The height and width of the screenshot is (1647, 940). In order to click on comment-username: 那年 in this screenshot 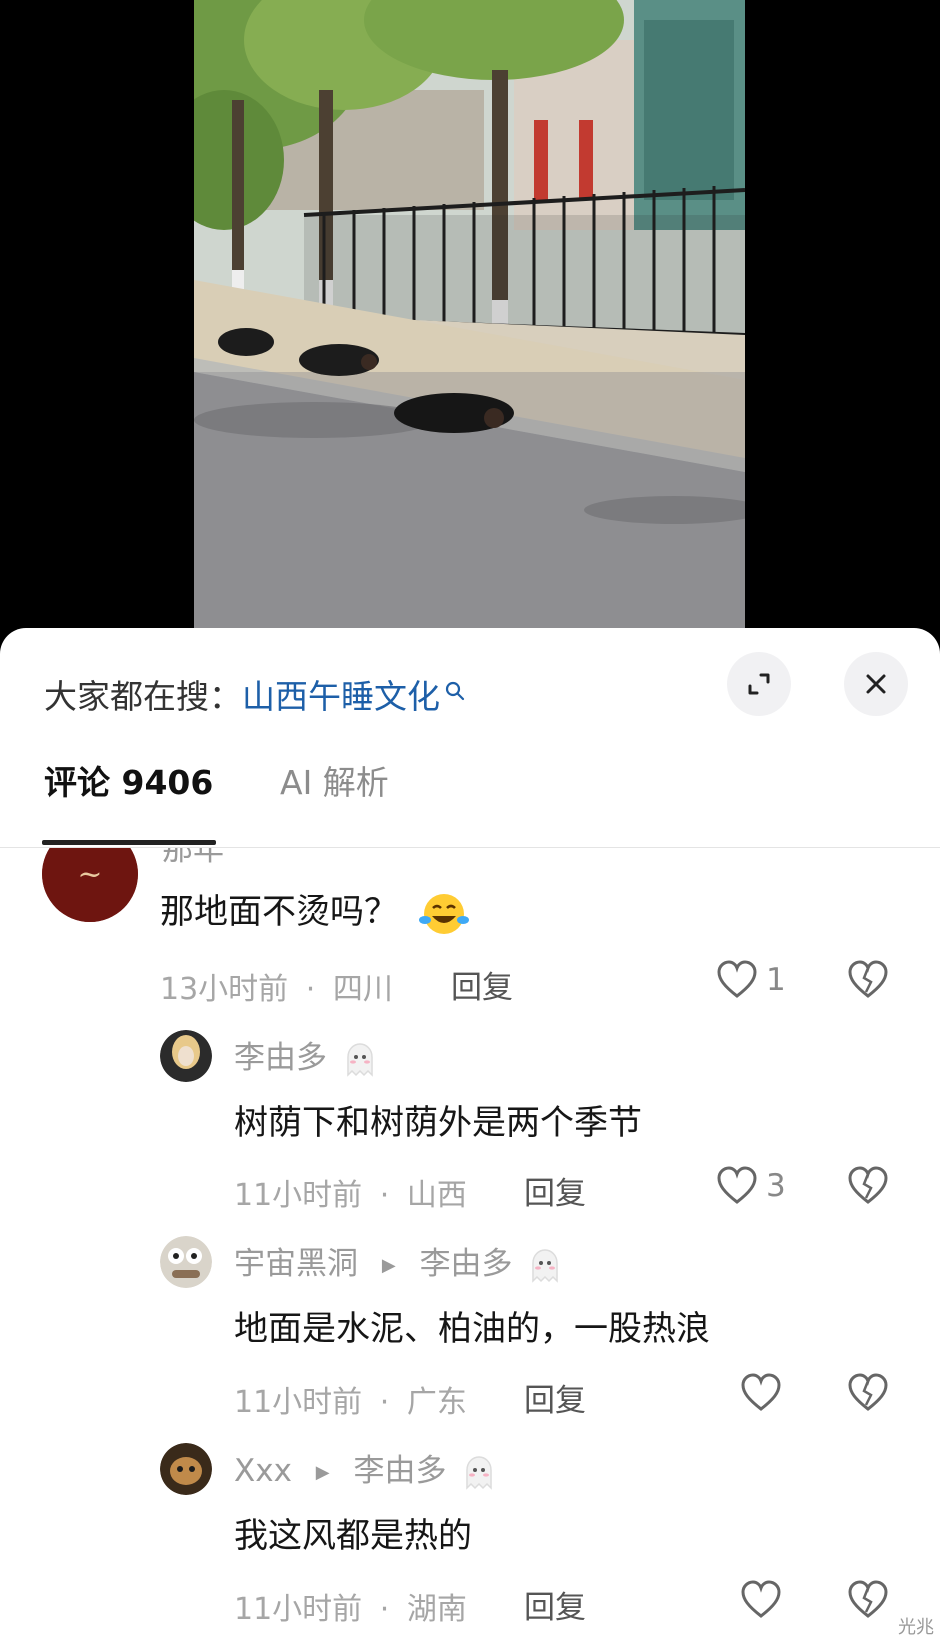, I will do `click(193, 858)`.